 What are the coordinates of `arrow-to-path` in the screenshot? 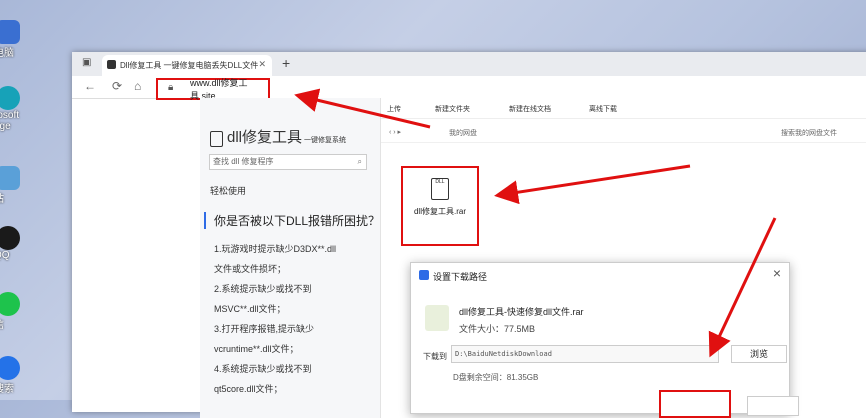 It's located at (742, 287).